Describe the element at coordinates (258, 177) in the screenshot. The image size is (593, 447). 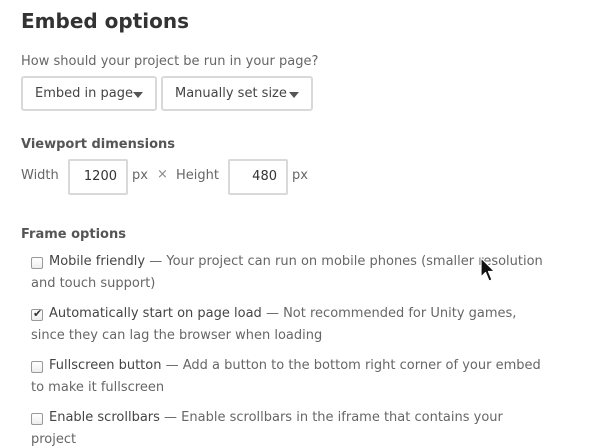
I see `height-input: 480` at that location.